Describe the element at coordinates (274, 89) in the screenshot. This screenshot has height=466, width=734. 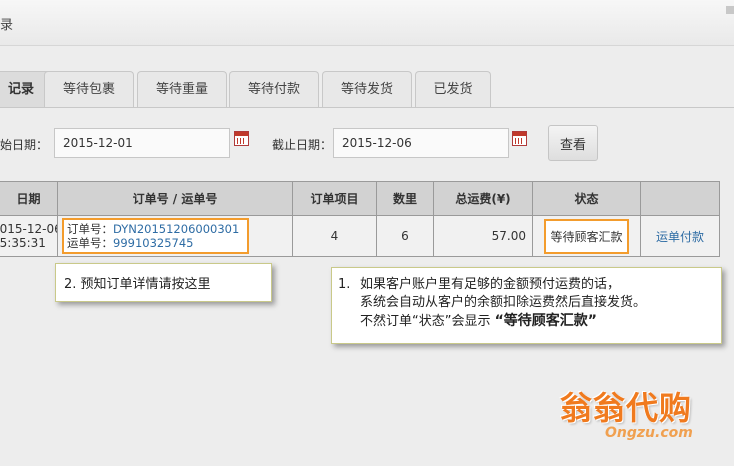
I see `tab-waiting-payment: 等待付款` at that location.